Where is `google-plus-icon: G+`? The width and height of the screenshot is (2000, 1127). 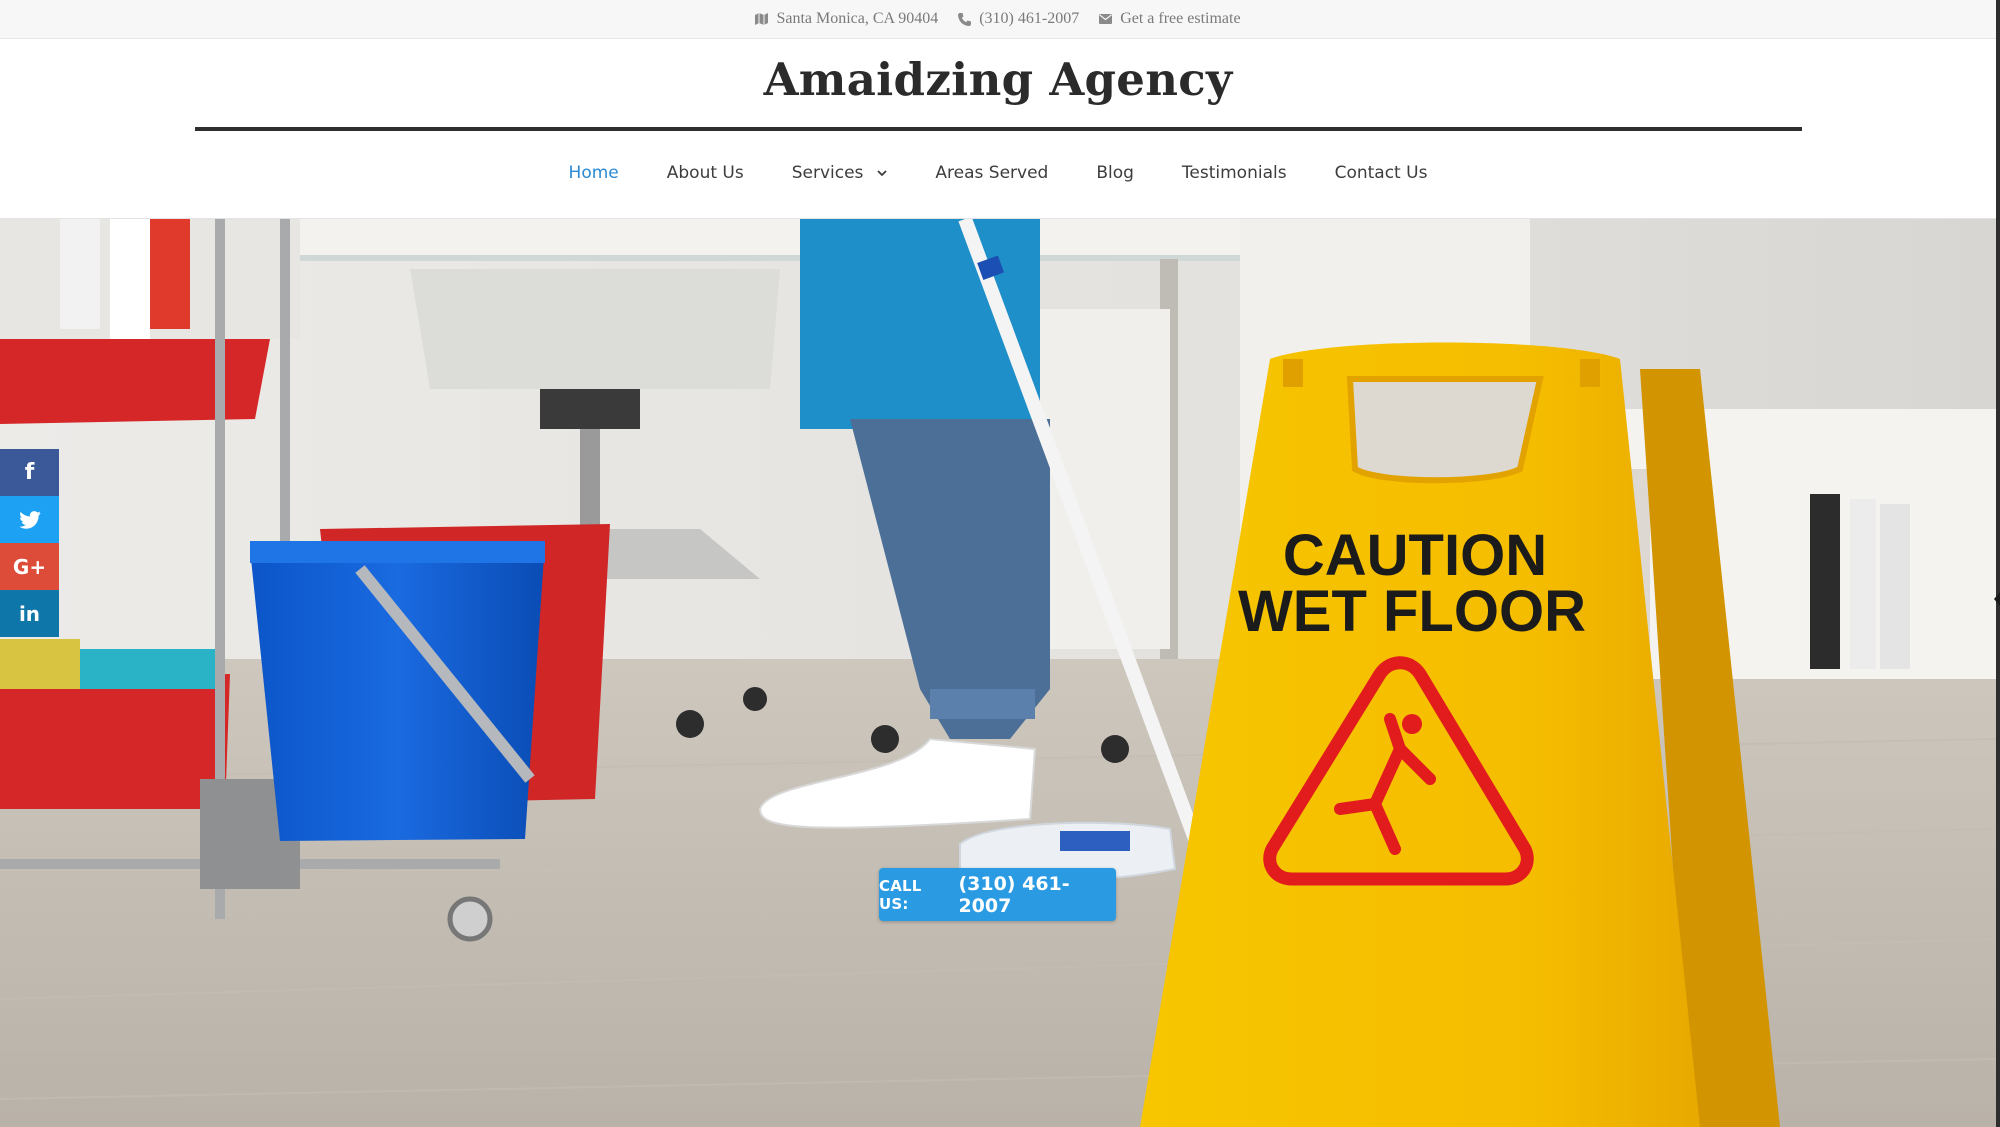 google-plus-icon: G+ is located at coordinates (29, 566).